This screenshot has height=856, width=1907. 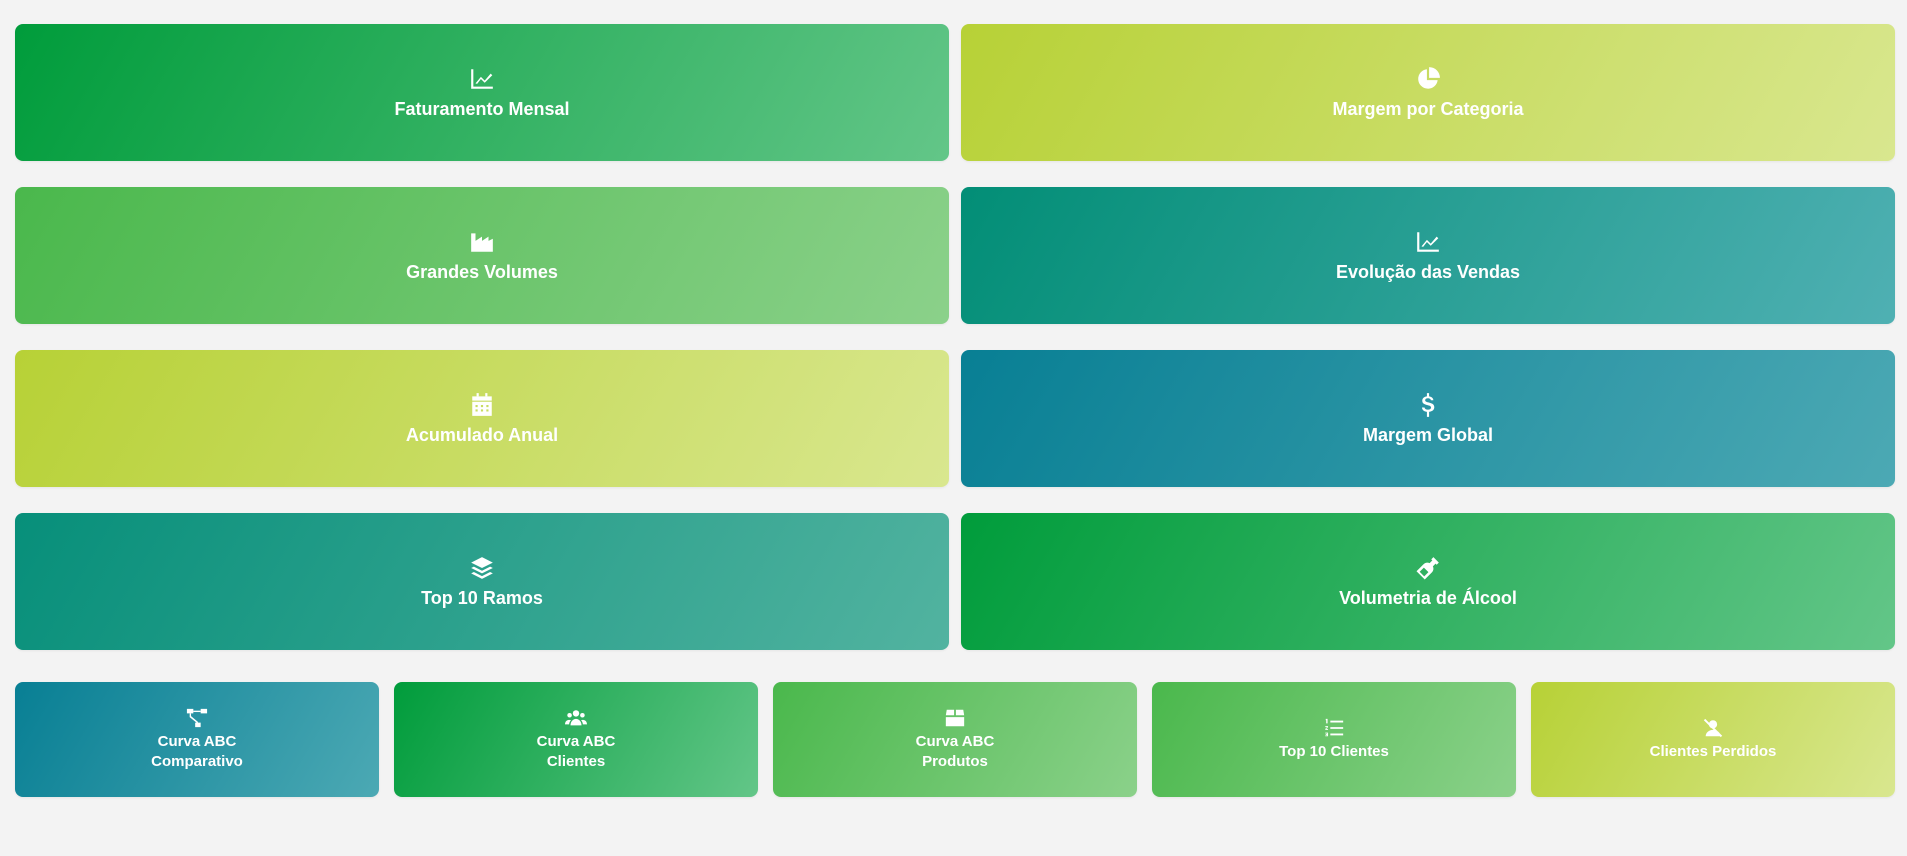 I want to click on tile-label: Curva ABC Clientes, so click(x=576, y=752).